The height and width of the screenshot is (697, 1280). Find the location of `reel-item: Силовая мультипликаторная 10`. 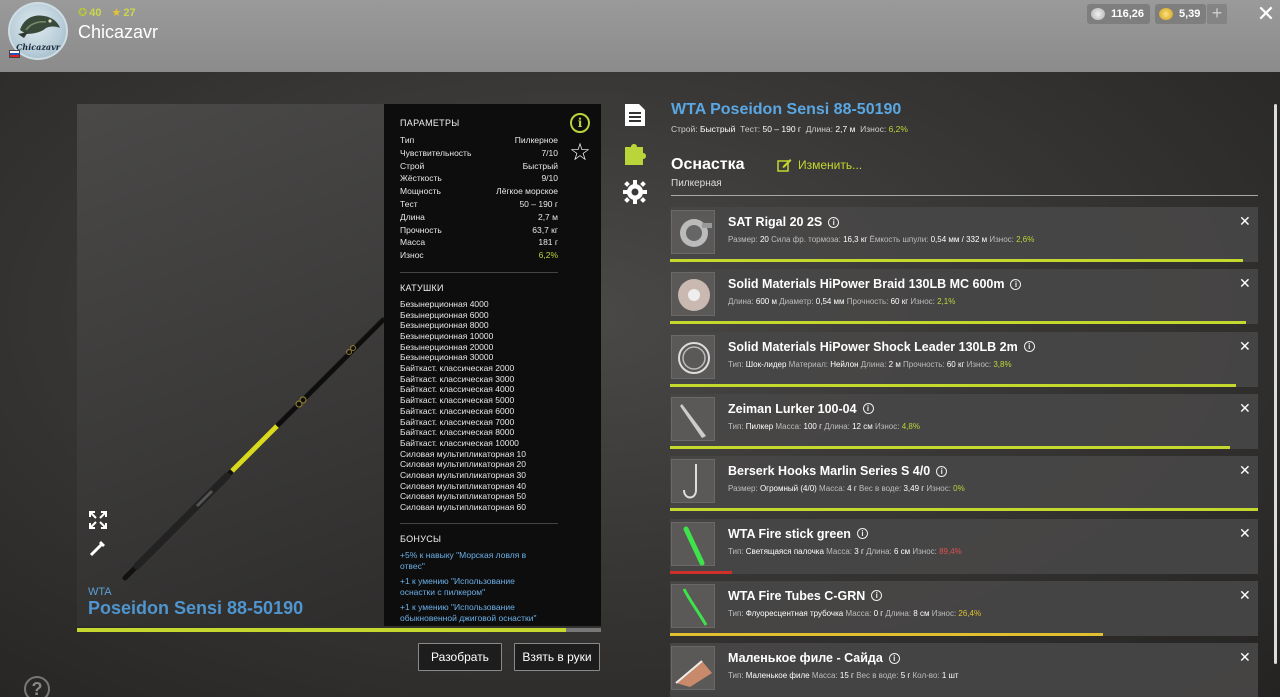

reel-item: Силовая мультипликаторная 10 is located at coordinates (463, 453).